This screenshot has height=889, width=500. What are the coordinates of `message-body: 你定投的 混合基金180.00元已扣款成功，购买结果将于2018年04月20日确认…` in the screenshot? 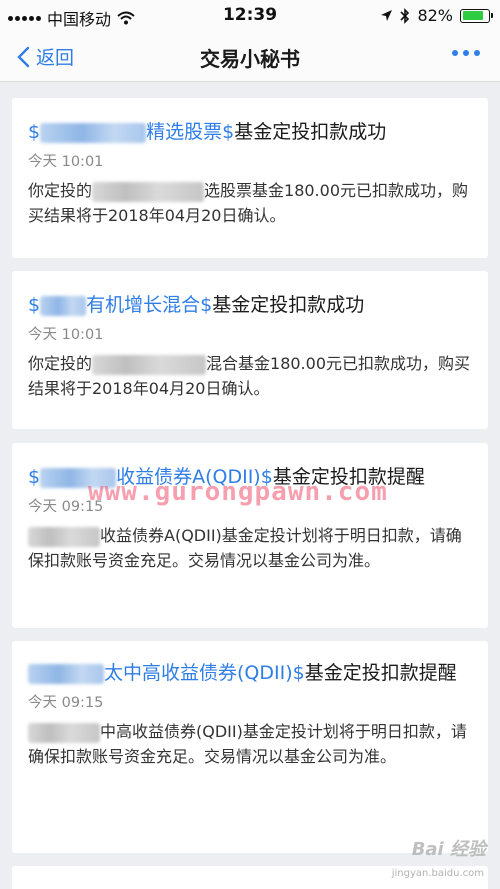 It's located at (250, 376).